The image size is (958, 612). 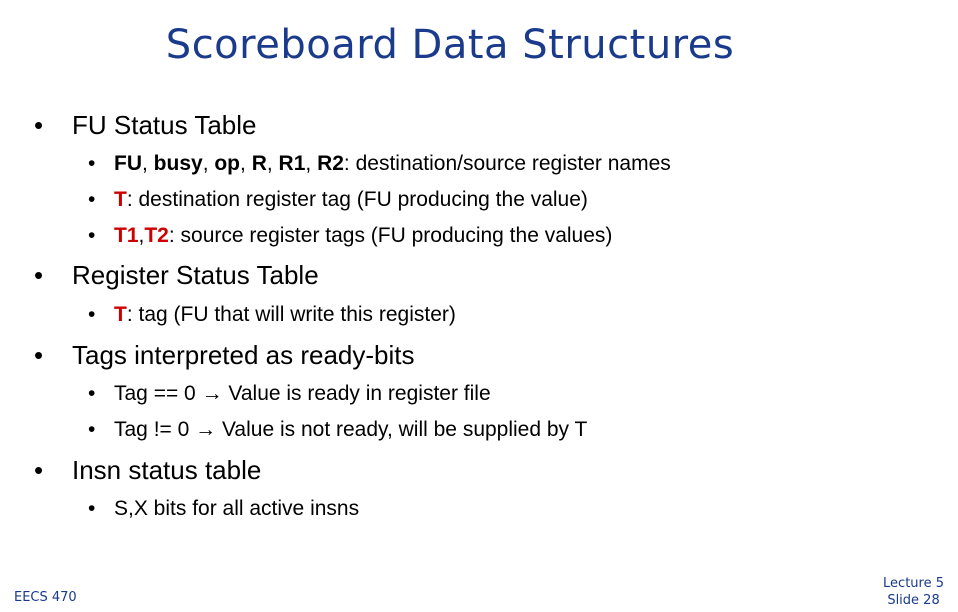 I want to click on field-t1: T1, so click(x=126, y=235).